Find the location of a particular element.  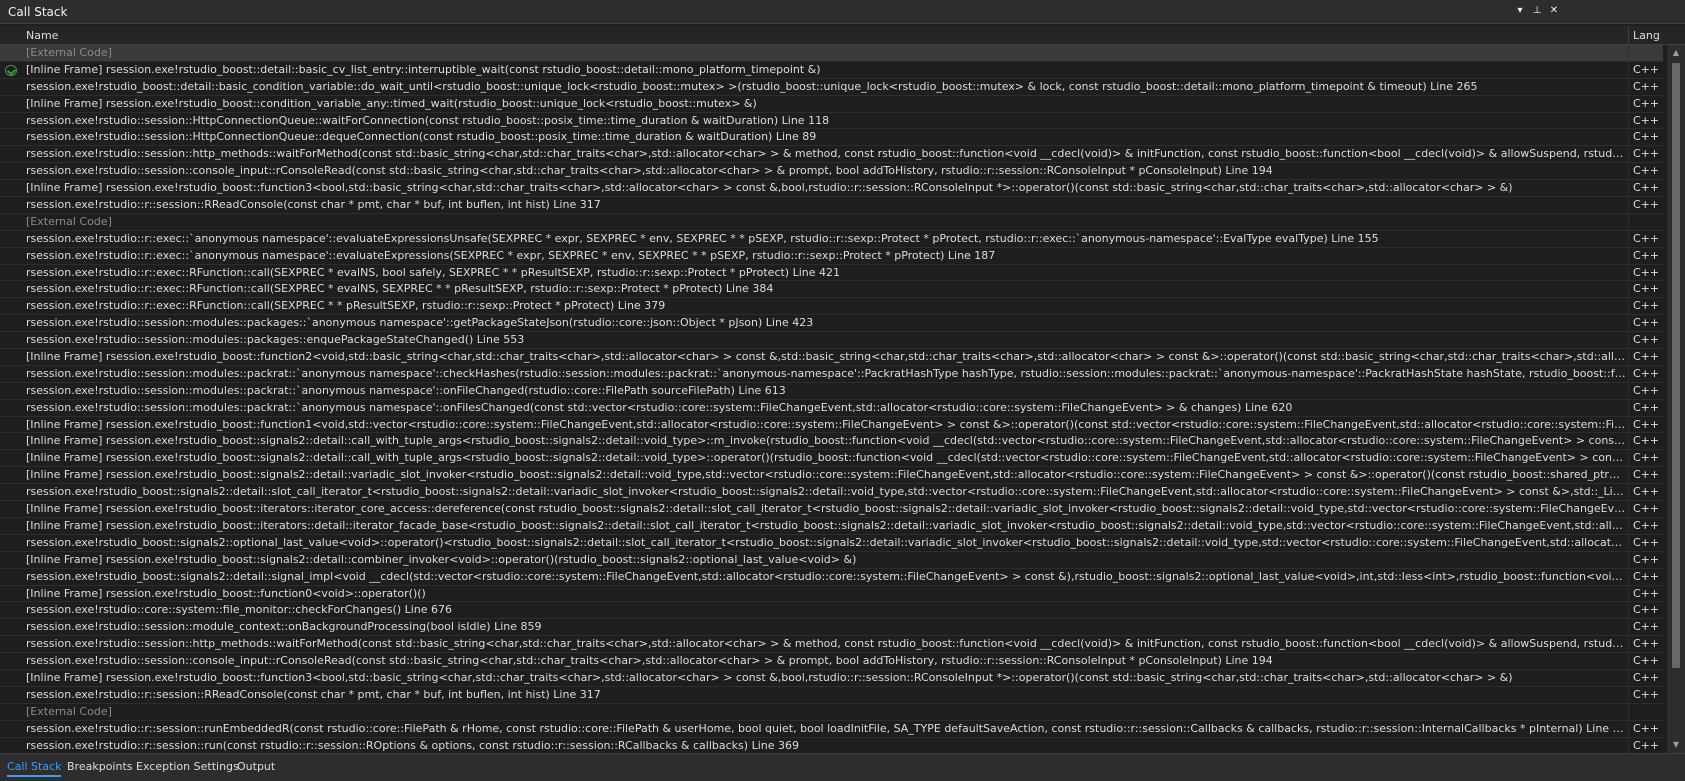

tab-label: Output is located at coordinates (256, 766).